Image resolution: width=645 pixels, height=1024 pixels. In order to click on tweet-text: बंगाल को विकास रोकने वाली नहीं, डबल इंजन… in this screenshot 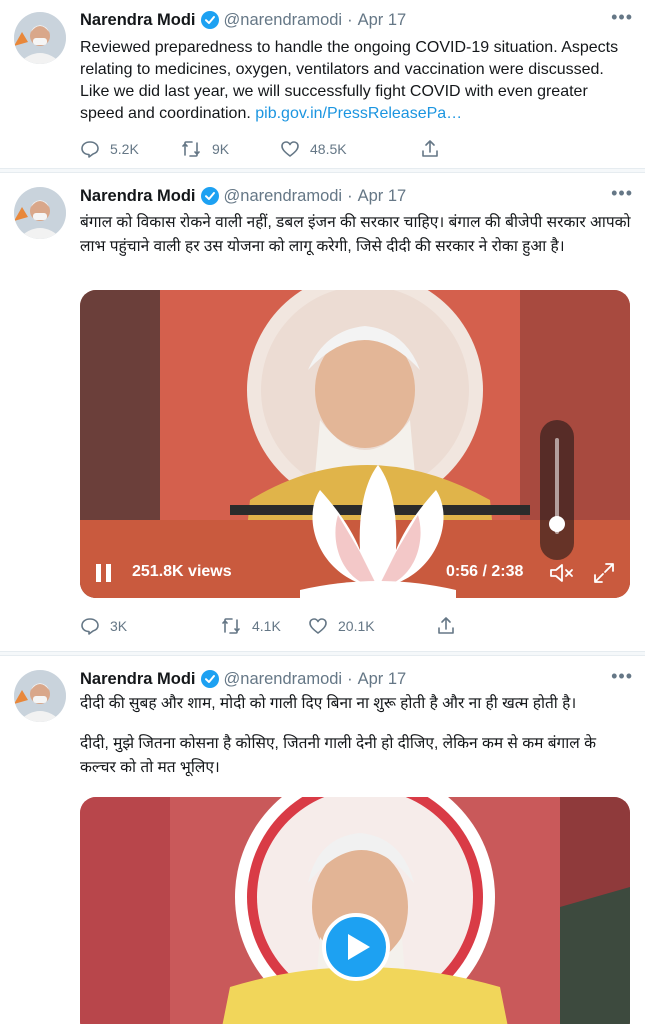, I will do `click(355, 234)`.